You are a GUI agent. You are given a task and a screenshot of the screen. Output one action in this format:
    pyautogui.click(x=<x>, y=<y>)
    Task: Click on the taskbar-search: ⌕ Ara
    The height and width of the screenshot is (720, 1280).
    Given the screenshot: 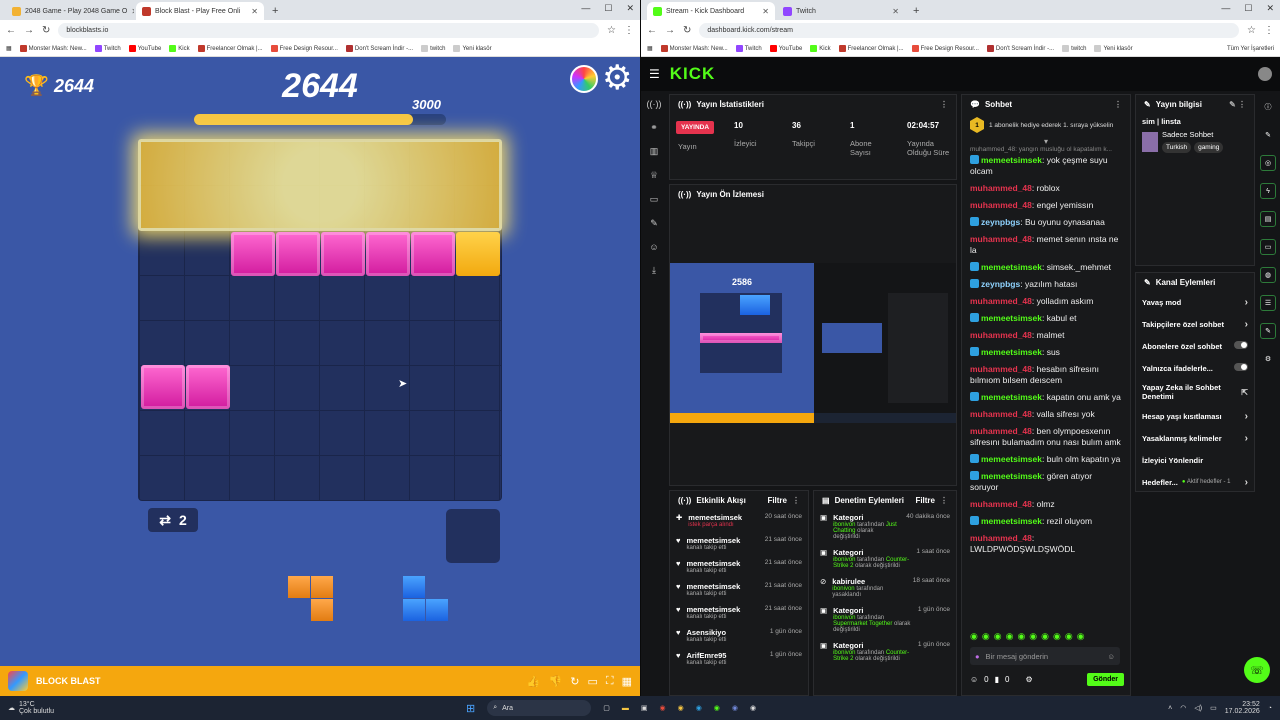 What is the action you would take?
    pyautogui.click(x=539, y=708)
    